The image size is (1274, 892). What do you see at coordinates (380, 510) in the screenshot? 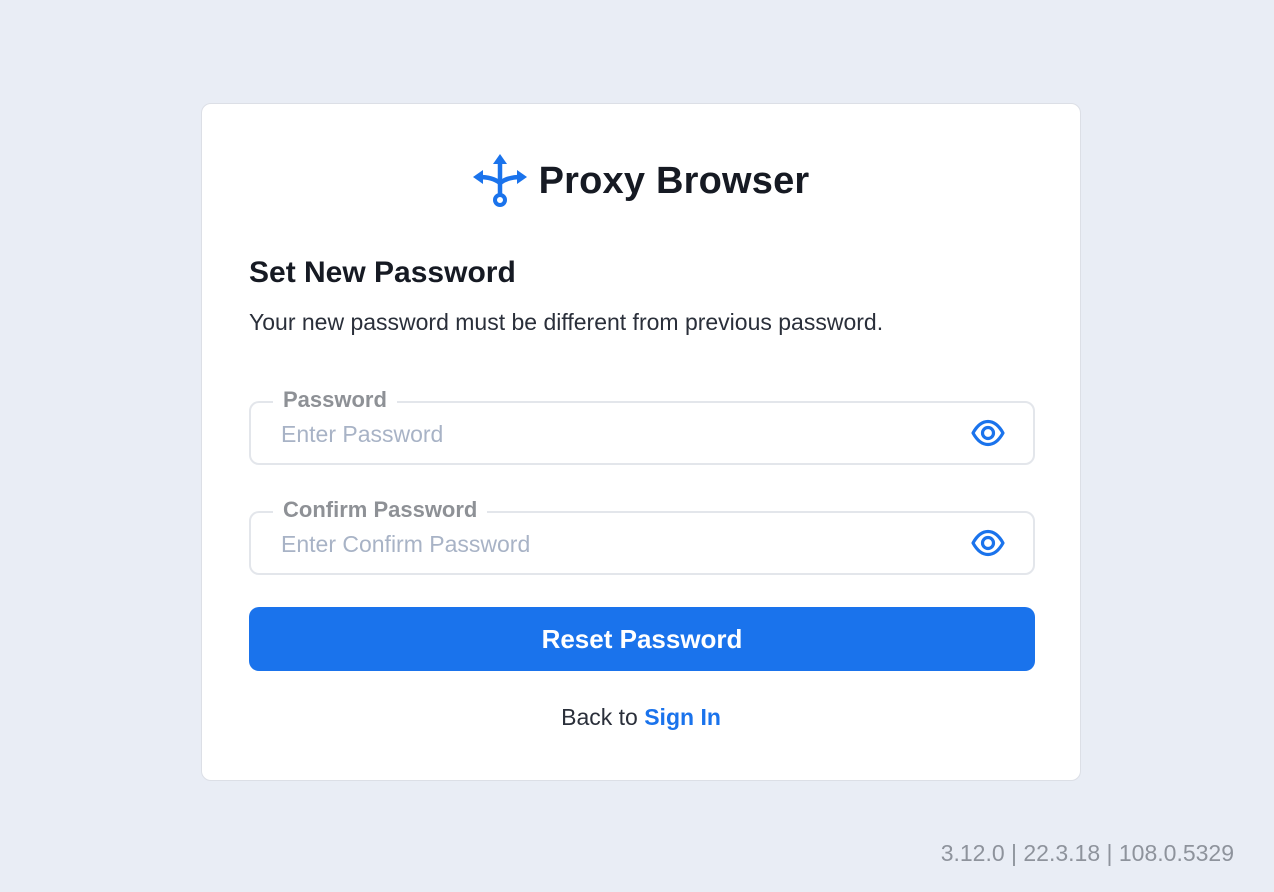
I see `confirm-password-label: Confirm Password` at bounding box center [380, 510].